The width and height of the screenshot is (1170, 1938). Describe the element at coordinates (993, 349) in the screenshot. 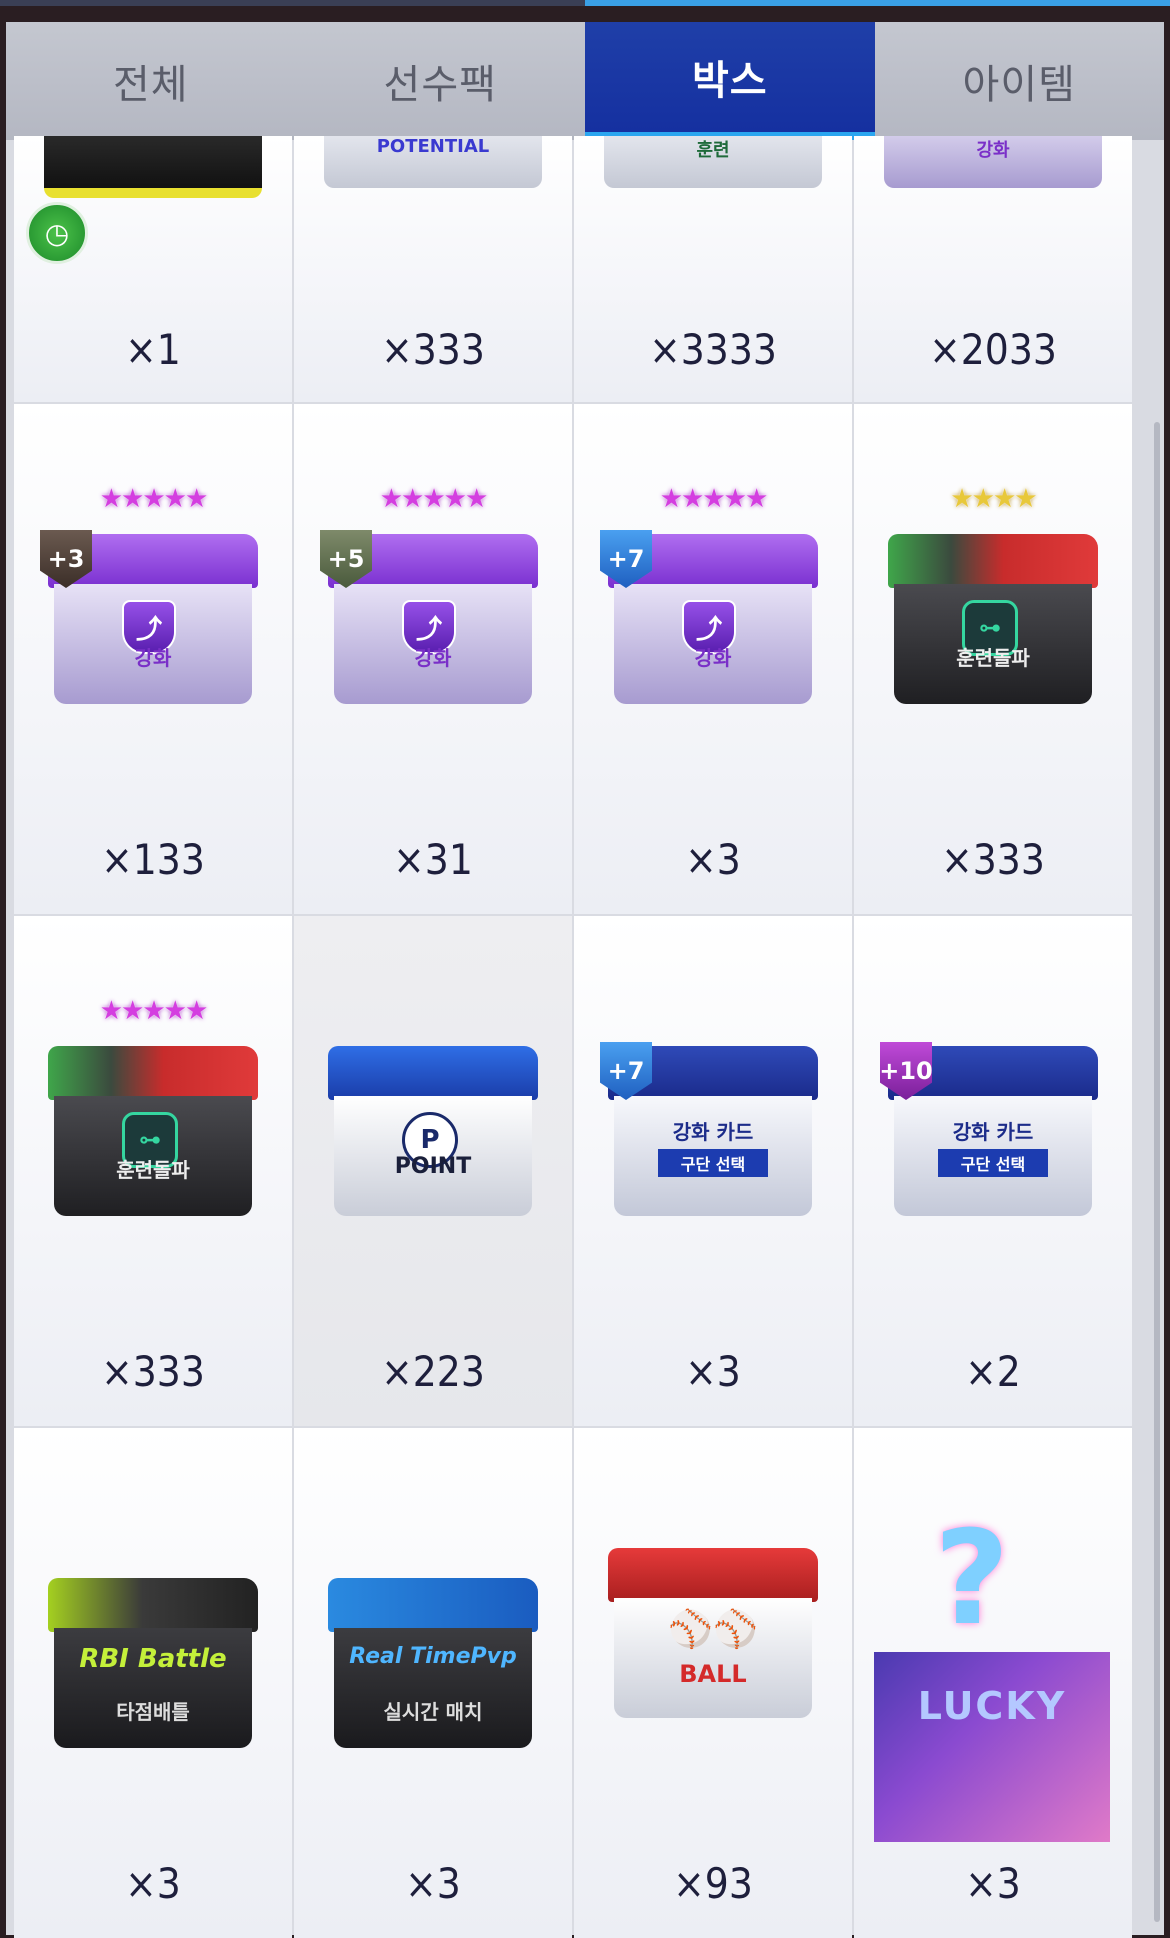

I see `item-quantity: ×2033` at that location.